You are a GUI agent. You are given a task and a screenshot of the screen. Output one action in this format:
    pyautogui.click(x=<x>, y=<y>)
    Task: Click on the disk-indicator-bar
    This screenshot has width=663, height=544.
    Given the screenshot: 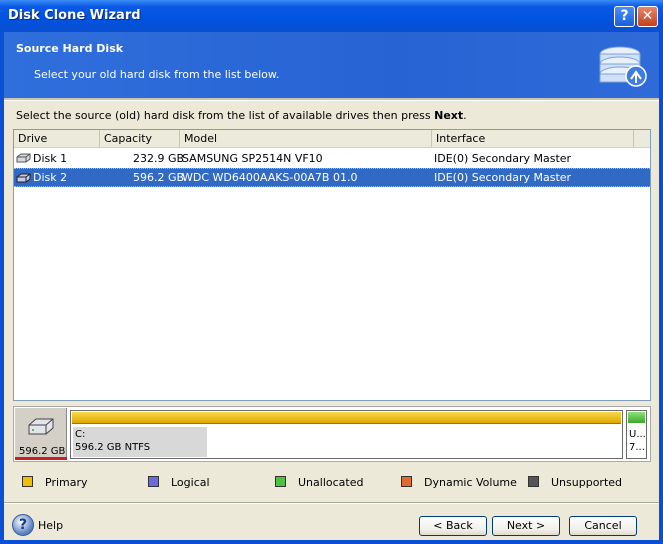 What is the action you would take?
    pyautogui.click(x=41, y=458)
    